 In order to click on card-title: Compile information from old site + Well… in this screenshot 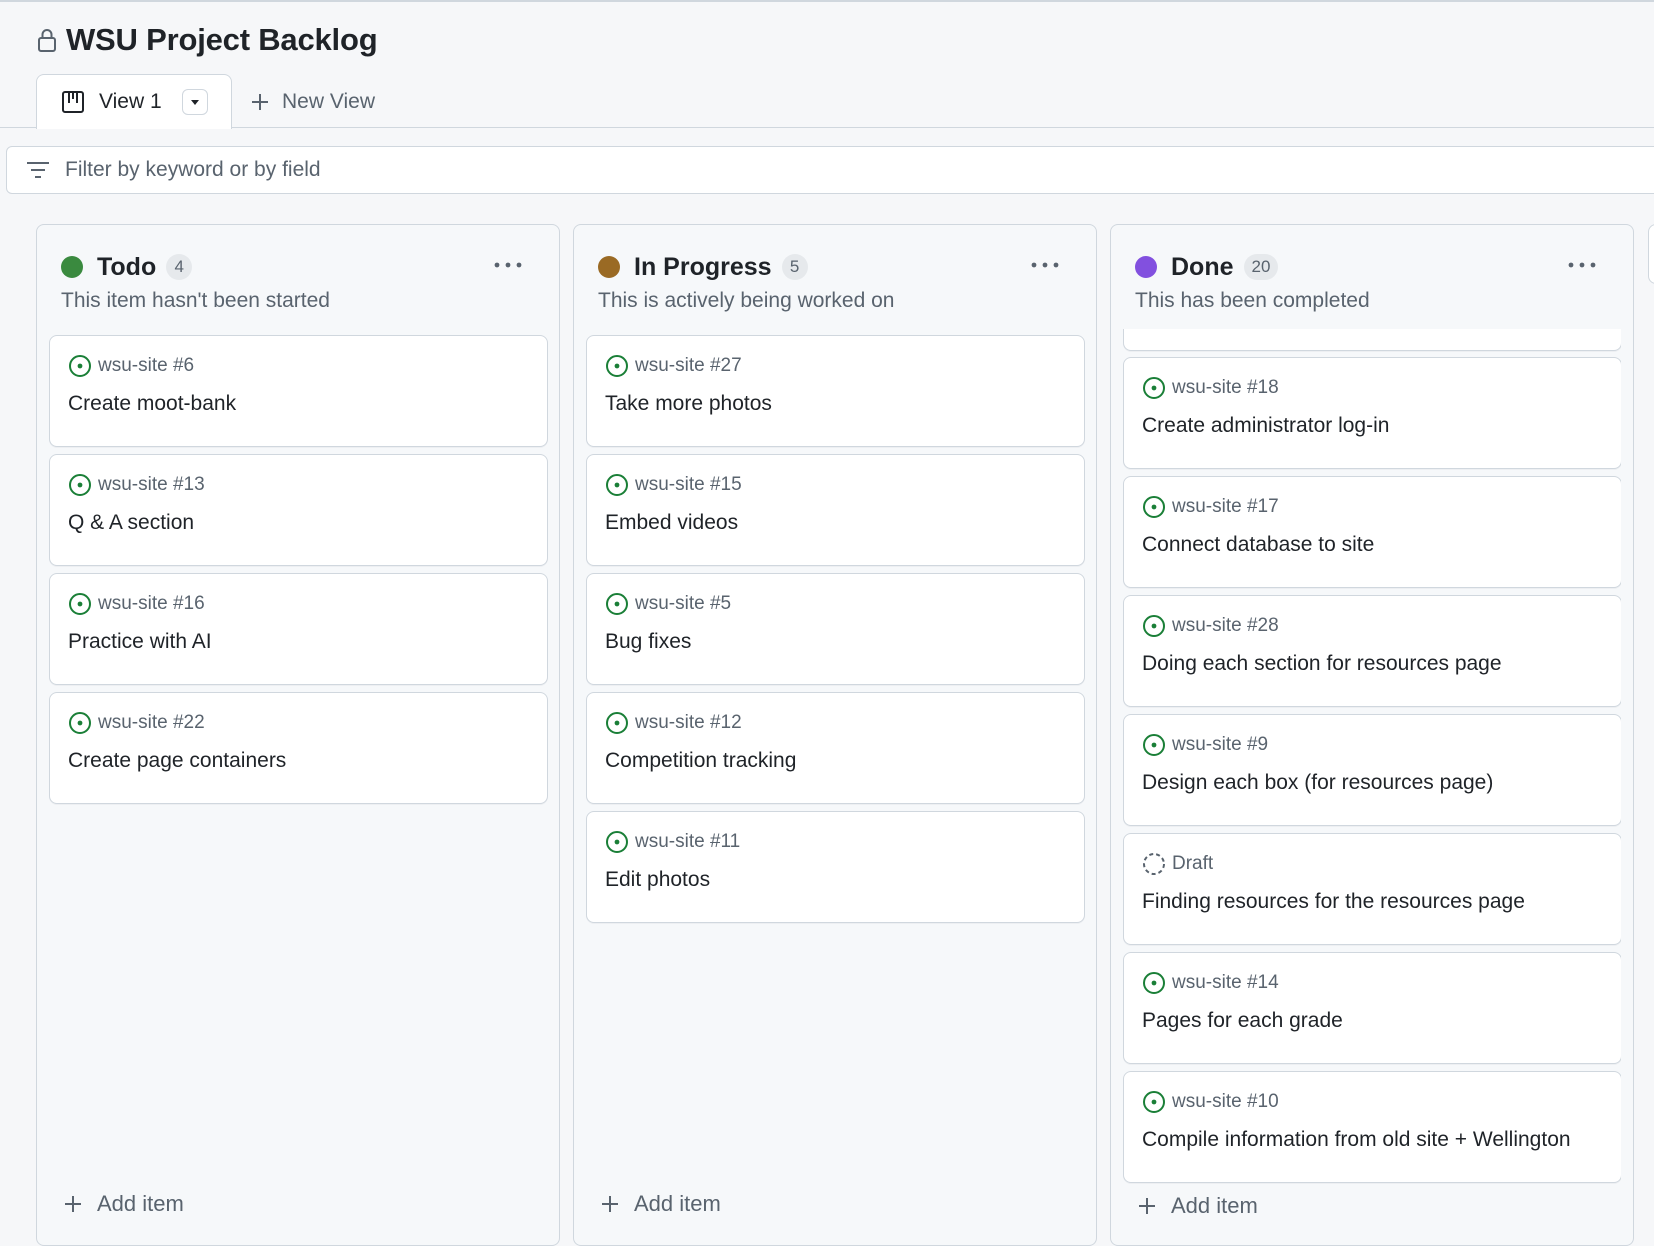, I will do `click(1356, 1140)`.